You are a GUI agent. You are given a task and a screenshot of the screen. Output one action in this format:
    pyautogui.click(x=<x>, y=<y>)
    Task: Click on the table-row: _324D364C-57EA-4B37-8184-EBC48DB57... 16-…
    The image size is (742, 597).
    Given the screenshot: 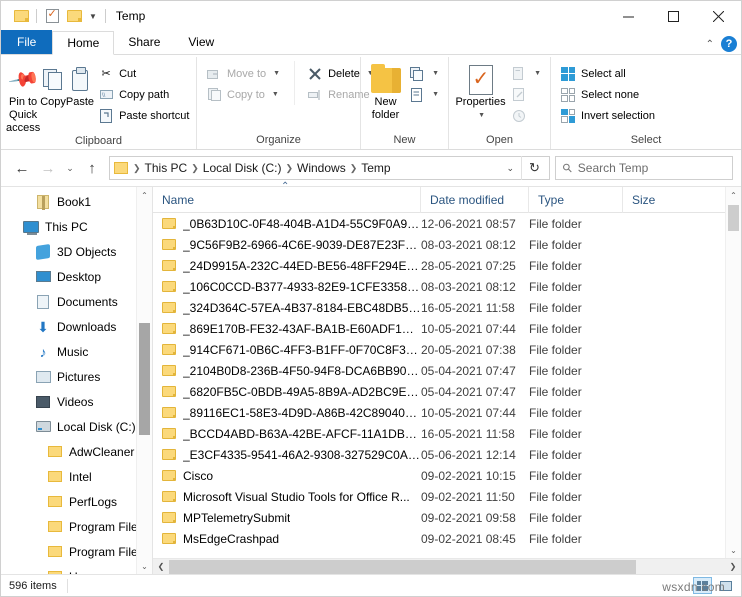 What is the action you would take?
    pyautogui.click(x=447, y=307)
    